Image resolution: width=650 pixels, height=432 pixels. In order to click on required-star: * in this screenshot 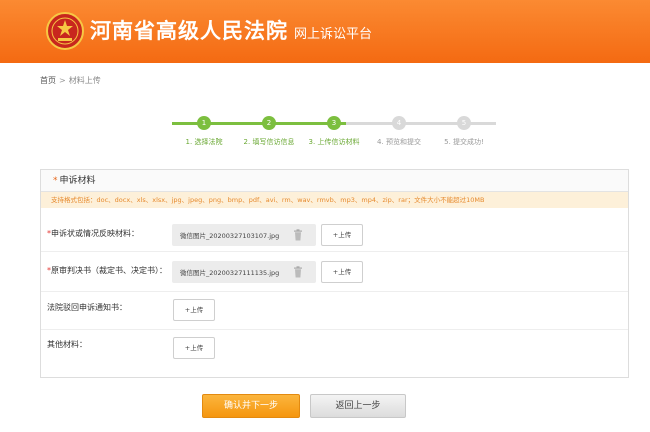, I will do `click(55, 181)`.